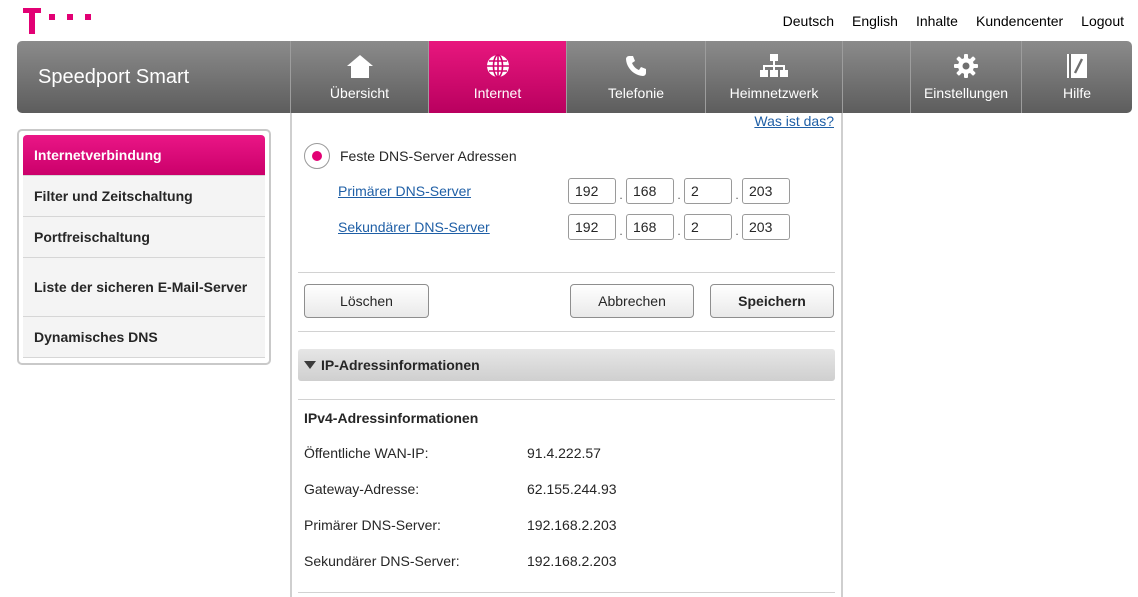 The image size is (1138, 597). I want to click on help-book-icon, so click(1077, 66).